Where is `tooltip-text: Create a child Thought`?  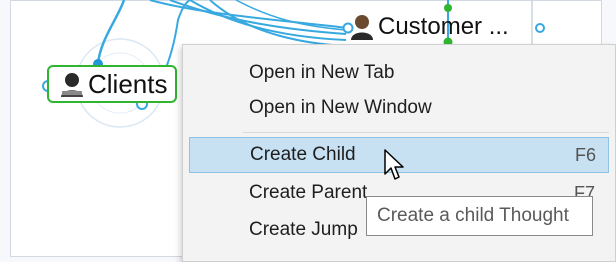 tooltip-text: Create a child Thought is located at coordinates (473, 215).